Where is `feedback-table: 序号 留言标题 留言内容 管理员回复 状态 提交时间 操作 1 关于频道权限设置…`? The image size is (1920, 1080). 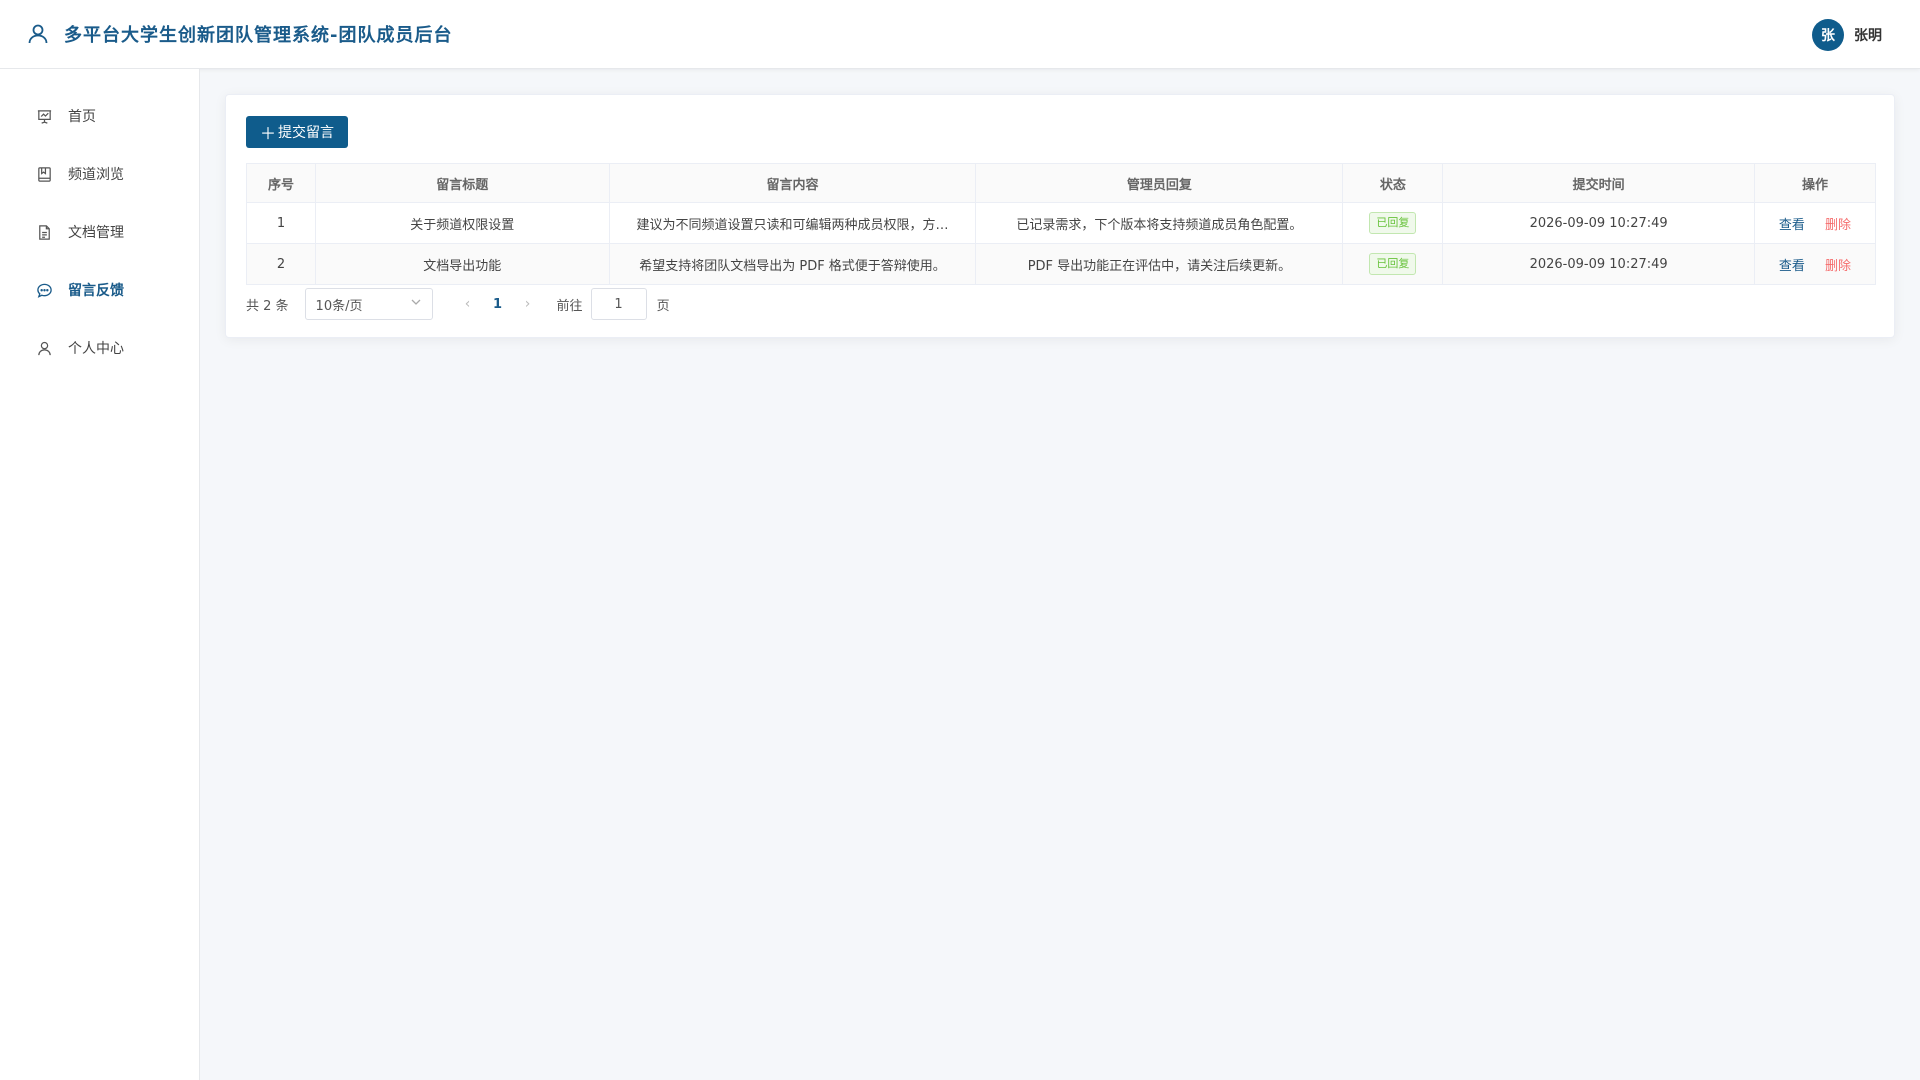 feedback-table: 序号 留言标题 留言内容 管理员回复 状态 提交时间 操作 1 关于频道权限设置… is located at coordinates (1061, 224).